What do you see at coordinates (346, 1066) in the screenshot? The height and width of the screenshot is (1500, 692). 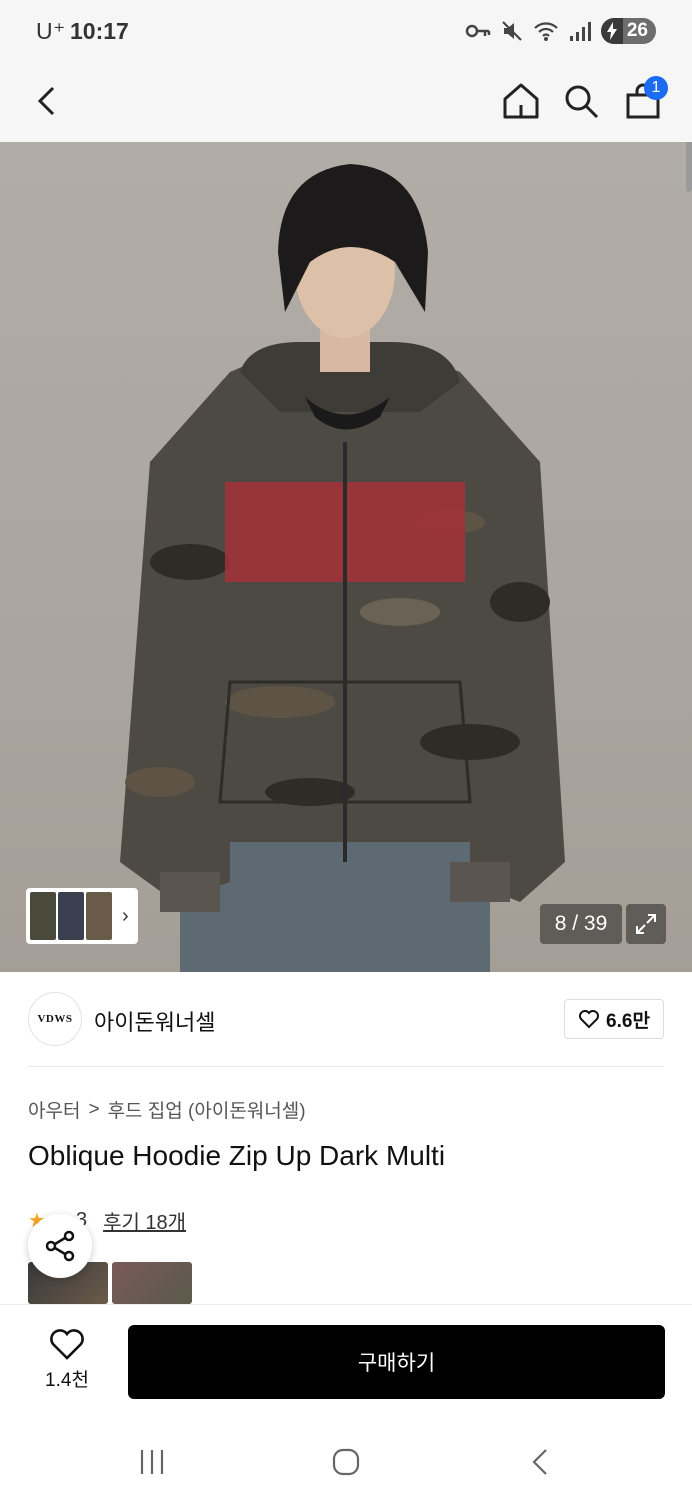 I see `divider` at bounding box center [346, 1066].